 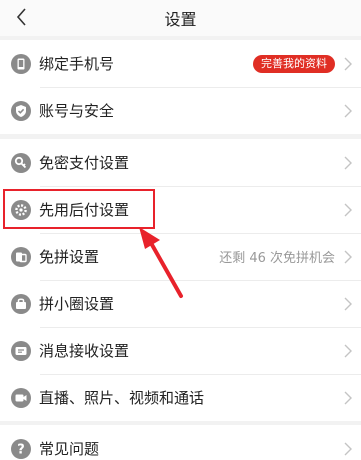 I want to click on row-label: 免拼设置, so click(x=69, y=257).